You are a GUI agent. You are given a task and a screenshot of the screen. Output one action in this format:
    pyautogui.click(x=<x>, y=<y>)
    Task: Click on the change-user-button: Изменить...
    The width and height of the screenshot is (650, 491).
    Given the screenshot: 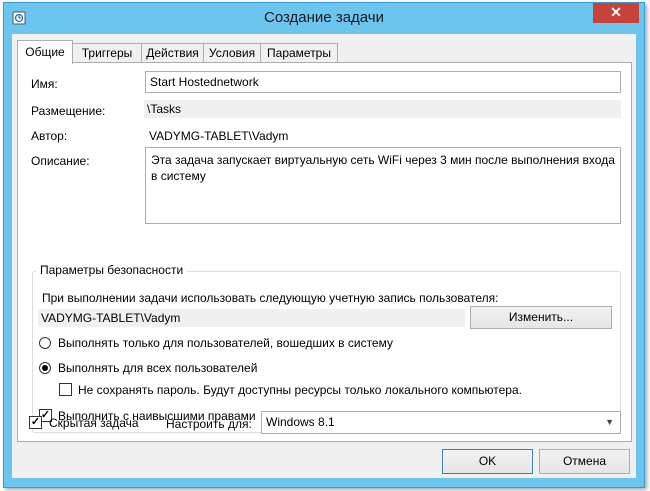 What is the action you would take?
    pyautogui.click(x=541, y=317)
    